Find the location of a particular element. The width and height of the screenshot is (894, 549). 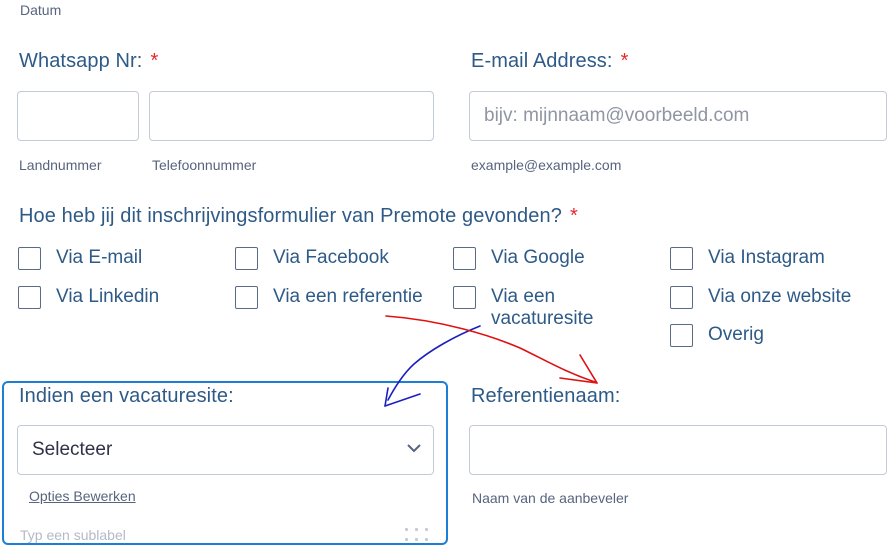

annotation-overlay is located at coordinates (491, 361).